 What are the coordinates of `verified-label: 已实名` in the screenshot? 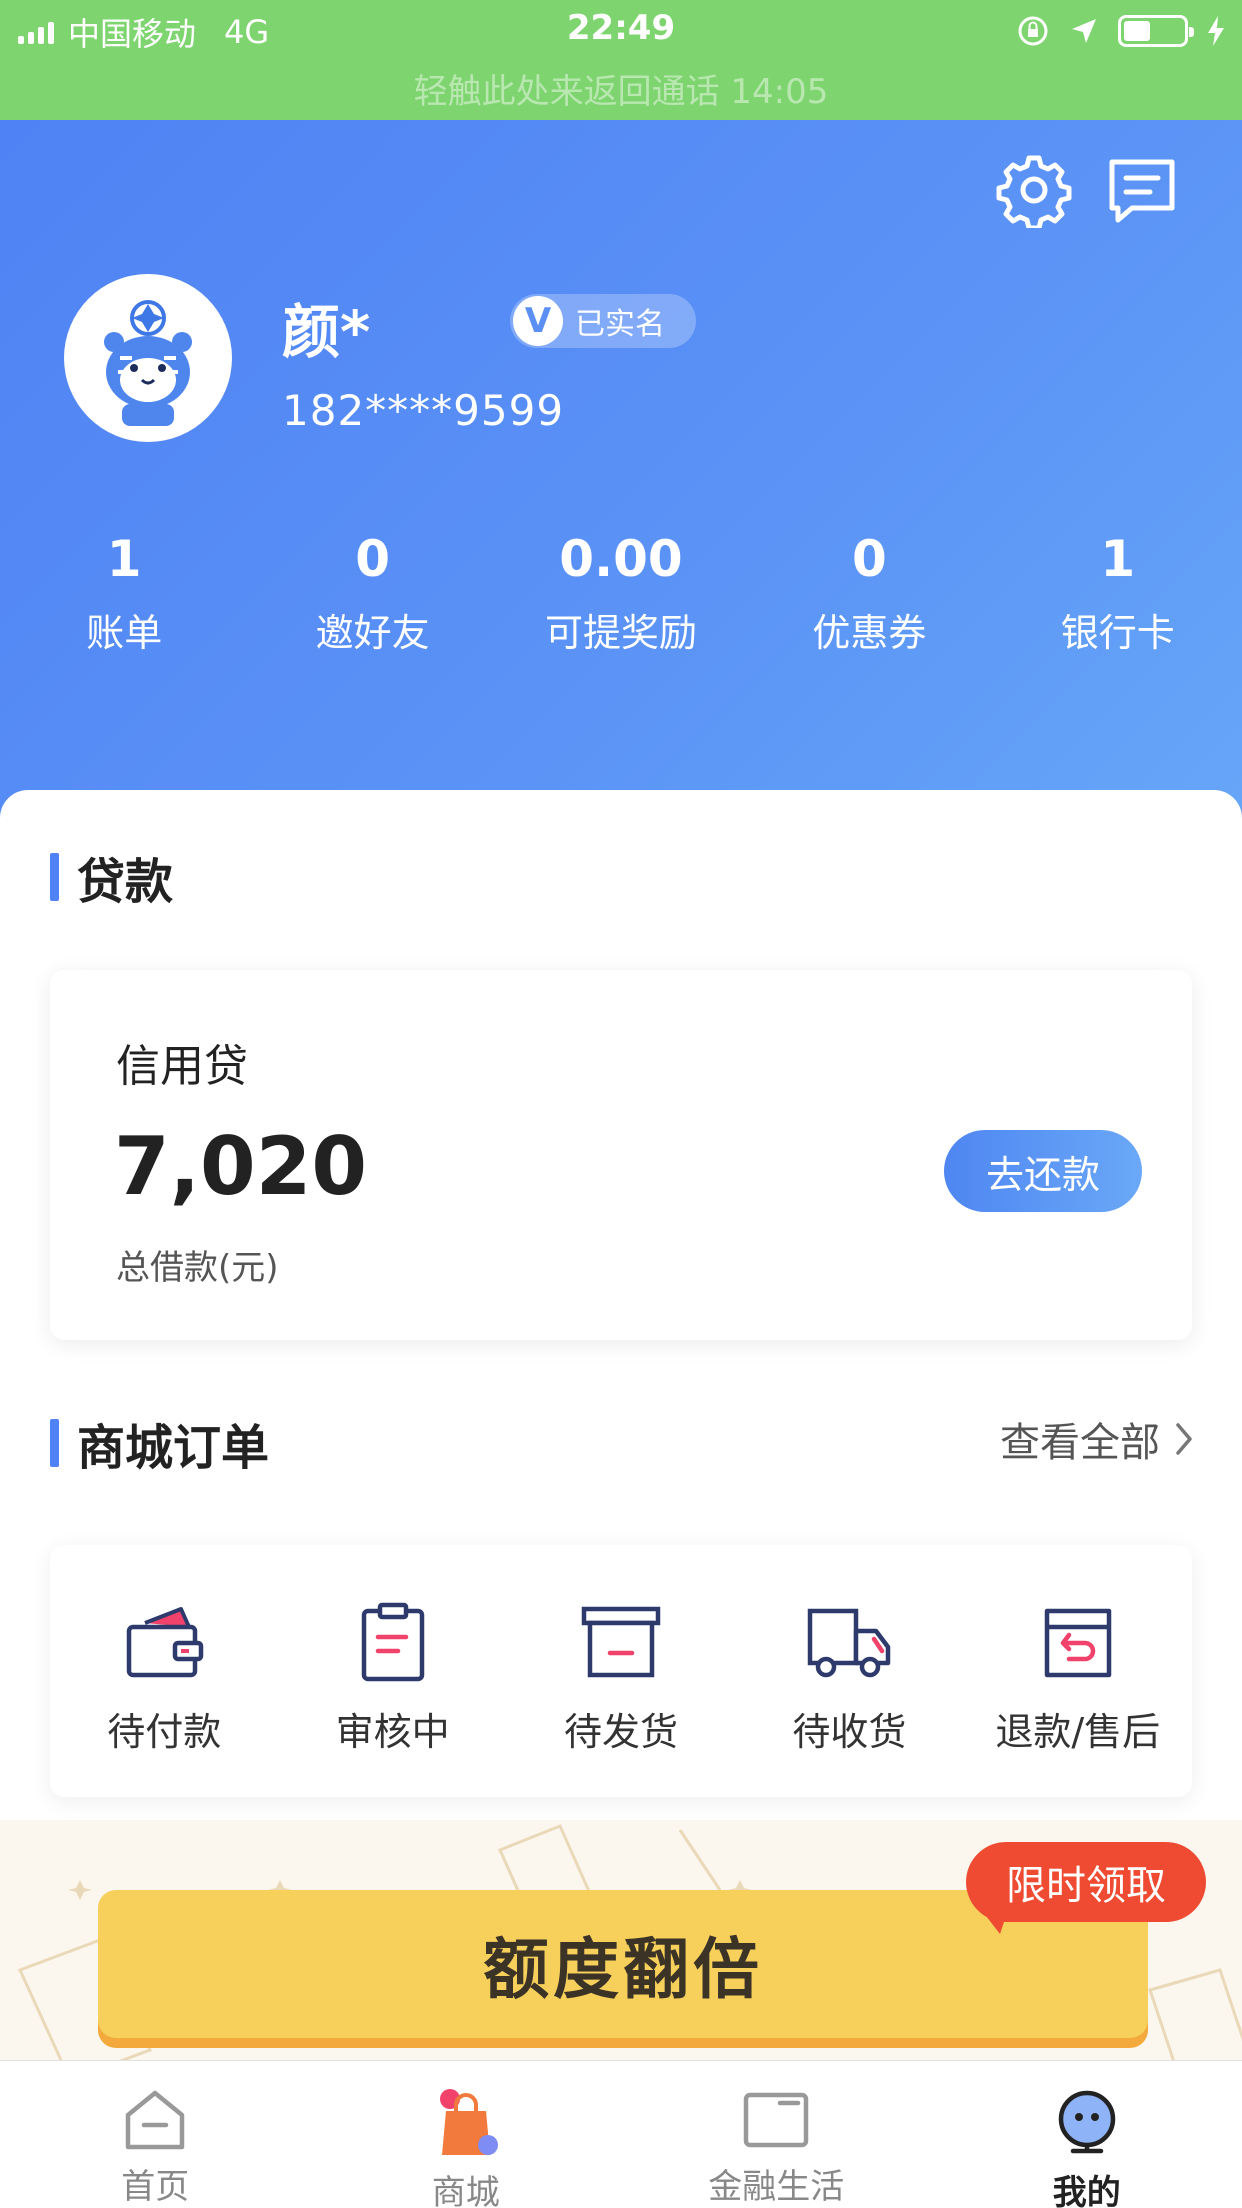 It's located at (620, 324).